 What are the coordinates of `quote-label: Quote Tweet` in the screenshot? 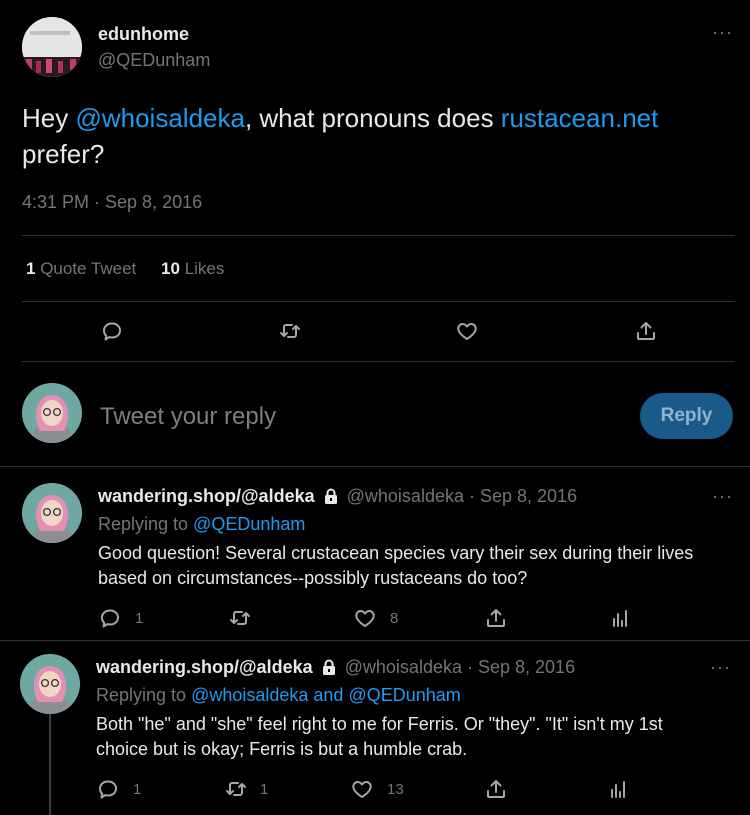 It's located at (88, 268).